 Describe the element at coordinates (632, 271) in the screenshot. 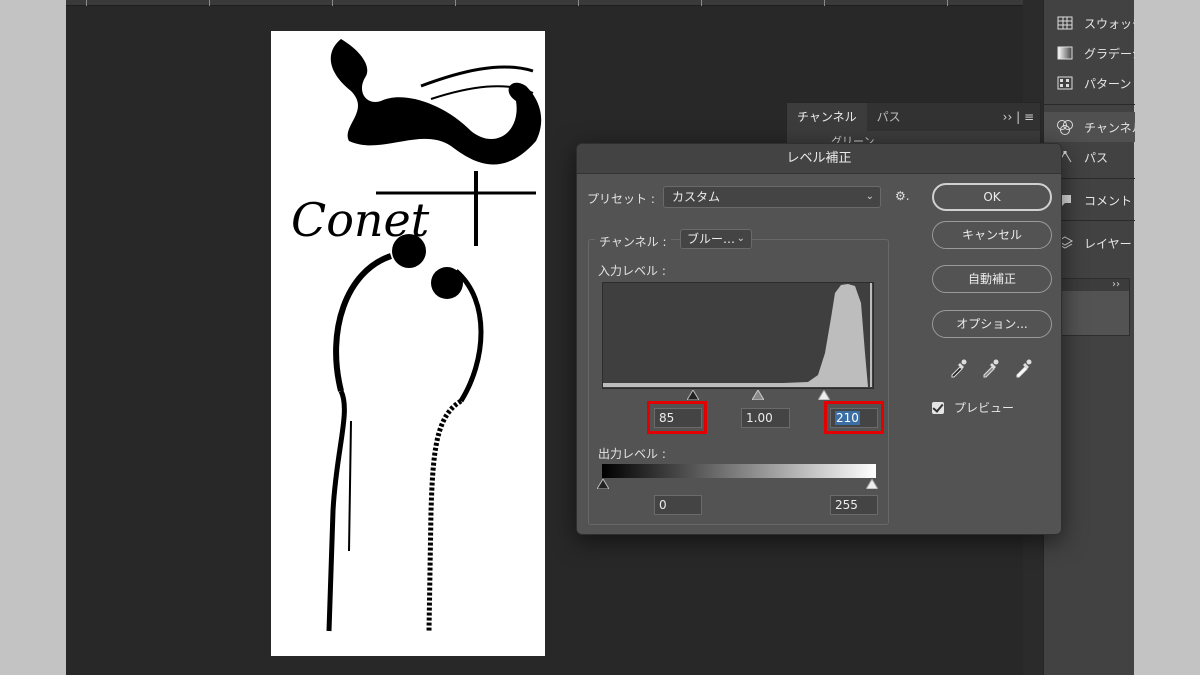

I see `input-levels-label: 入力レベル :` at that location.